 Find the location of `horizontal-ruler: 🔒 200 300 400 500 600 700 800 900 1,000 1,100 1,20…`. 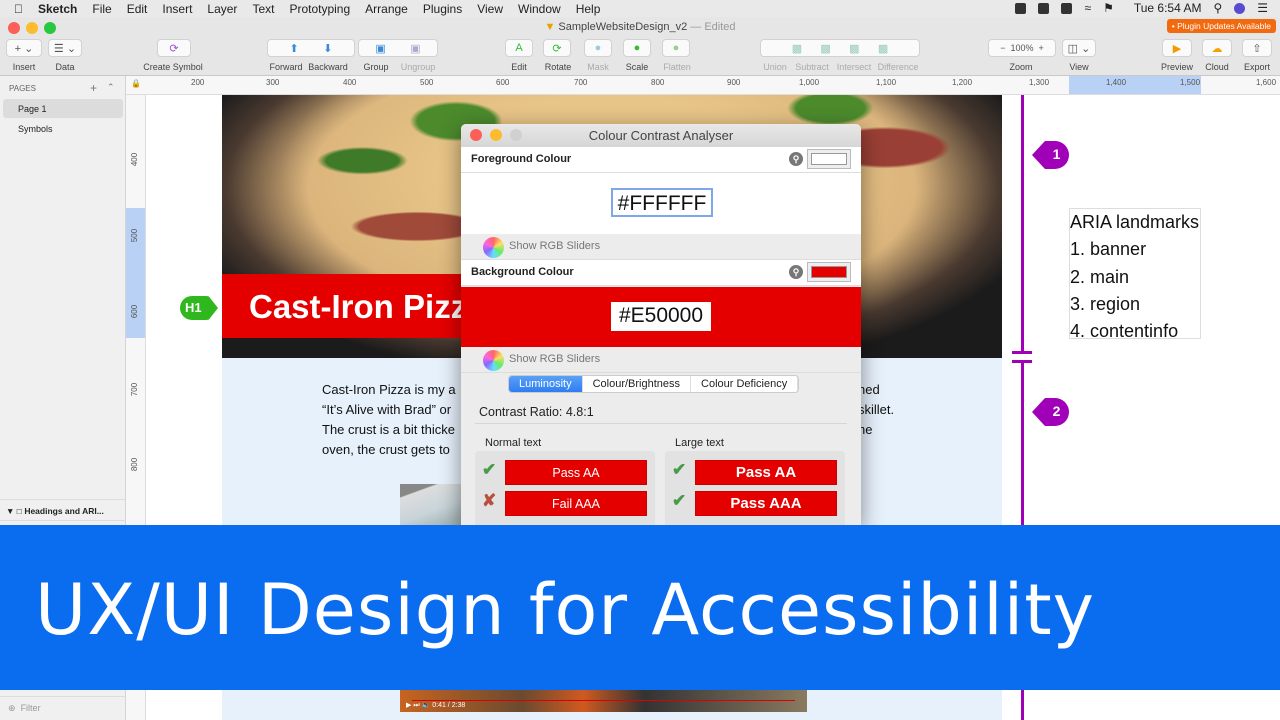

horizontal-ruler: 🔒 200 300 400 500 600 700 800 900 1,000 1,100 1,20… is located at coordinates (703, 85).